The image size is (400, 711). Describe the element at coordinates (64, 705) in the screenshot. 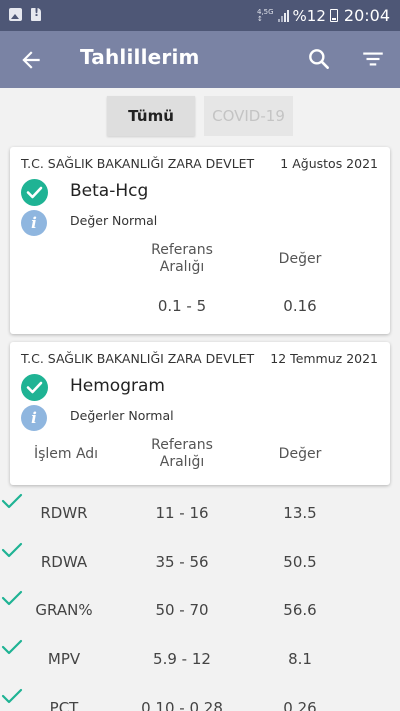

I see `row-name: PCT` at that location.